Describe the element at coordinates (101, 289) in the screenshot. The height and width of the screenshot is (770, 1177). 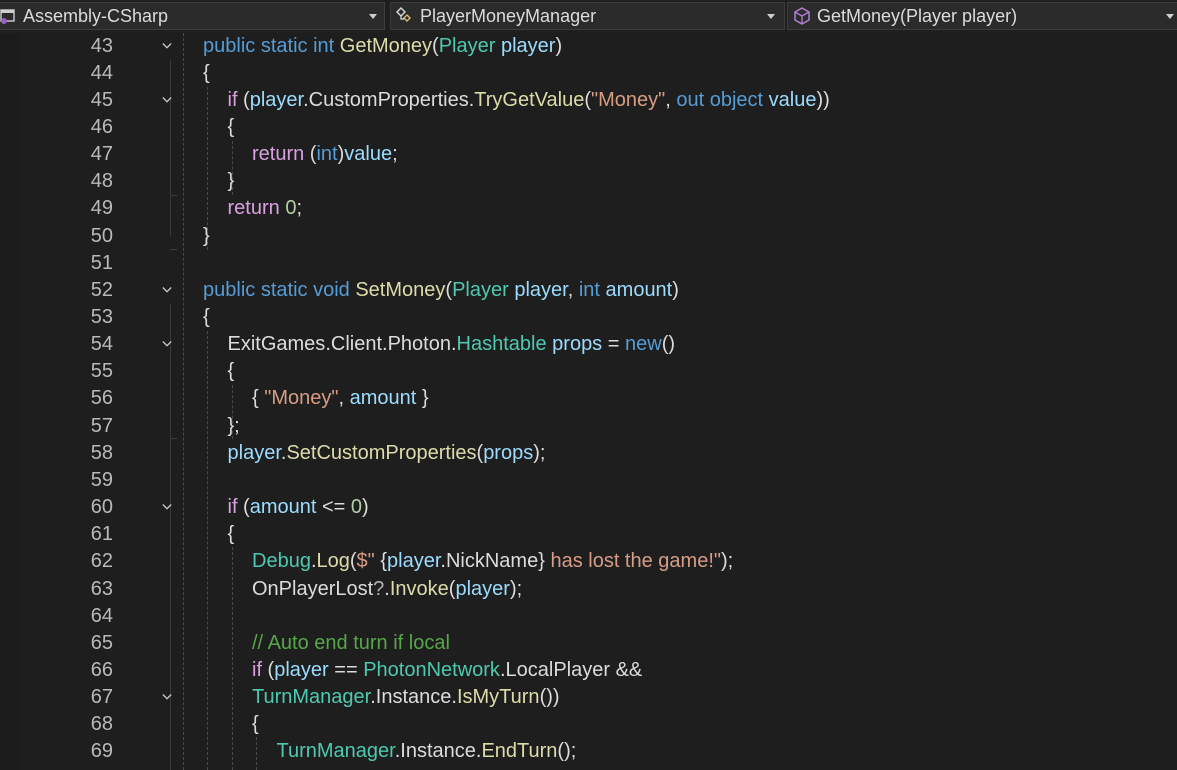
I see `line-number: 52` at that location.